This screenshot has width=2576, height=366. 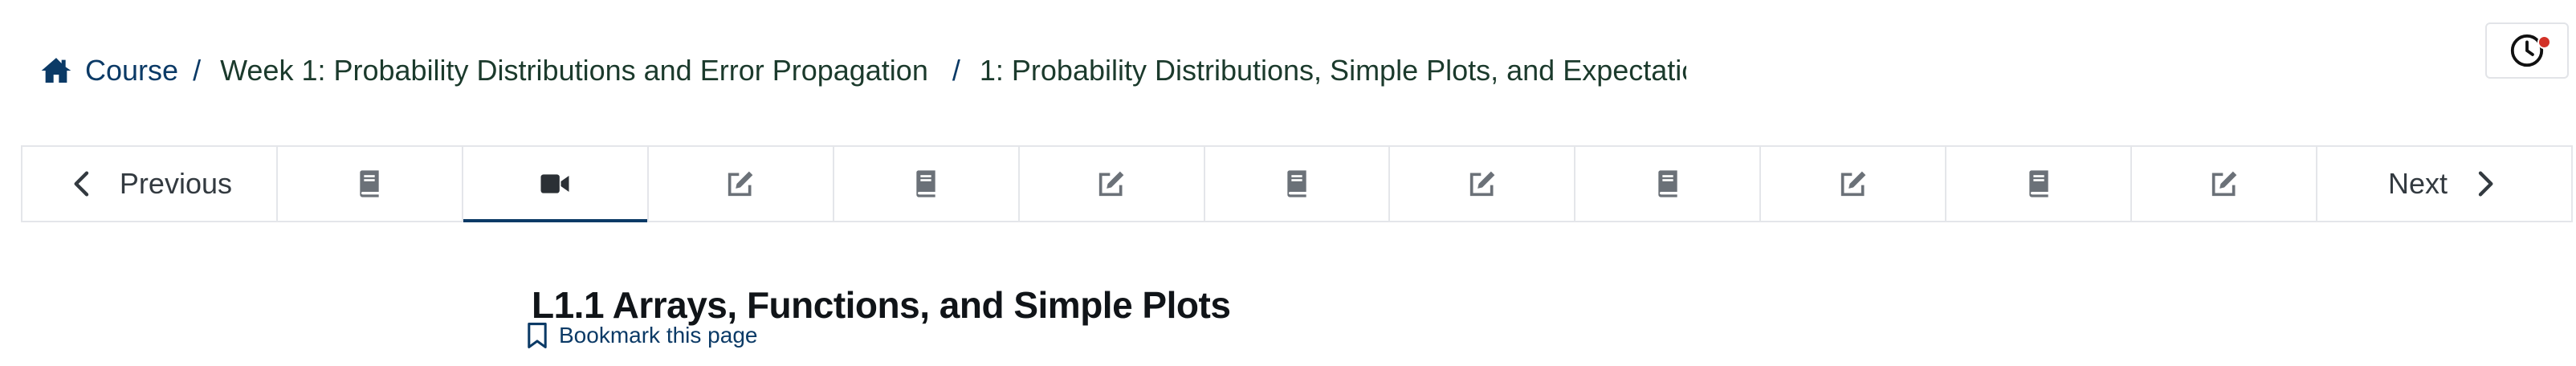 I want to click on bookmark-icon, so click(x=537, y=335).